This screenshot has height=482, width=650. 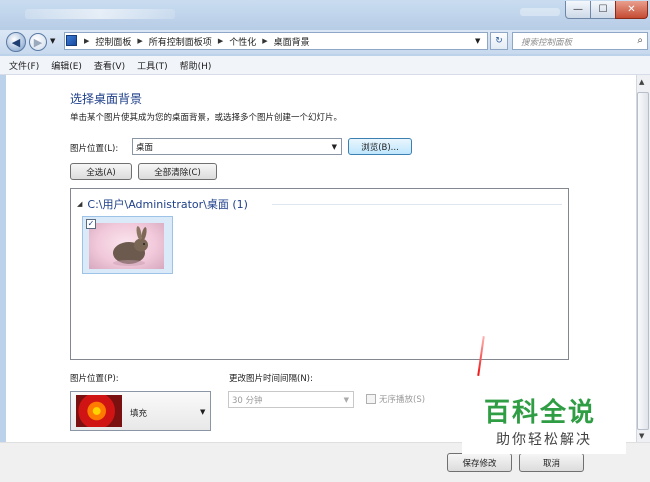 I want to click on page-title: 选择桌面背景, so click(x=106, y=99).